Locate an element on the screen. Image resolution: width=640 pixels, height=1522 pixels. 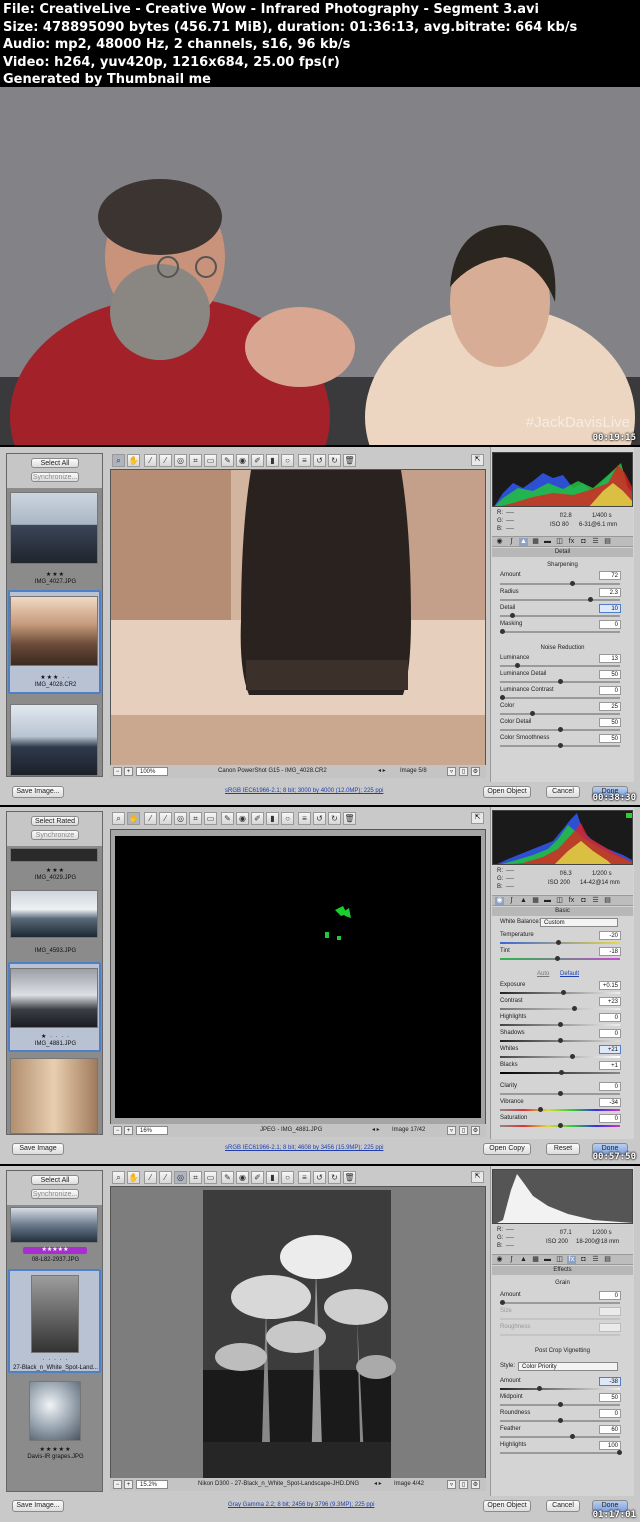
vibrance-slider is located at coordinates (560, 1109).